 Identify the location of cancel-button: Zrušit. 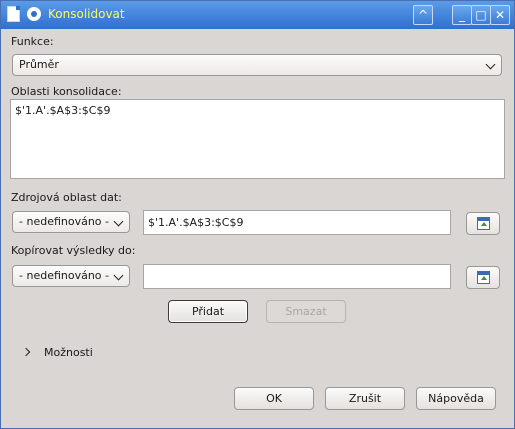
(365, 398).